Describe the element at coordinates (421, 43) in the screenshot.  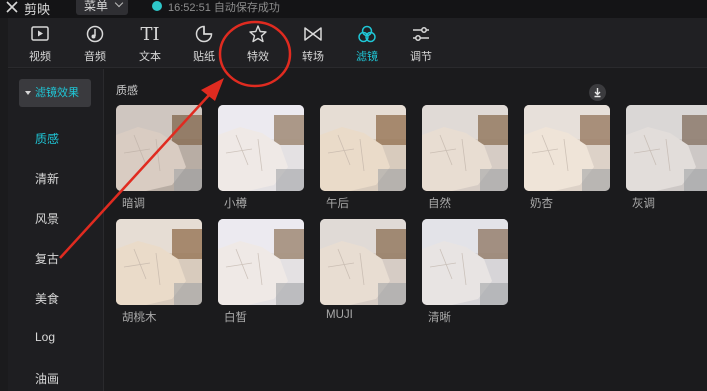
I see `tab-adjust: 调节` at that location.